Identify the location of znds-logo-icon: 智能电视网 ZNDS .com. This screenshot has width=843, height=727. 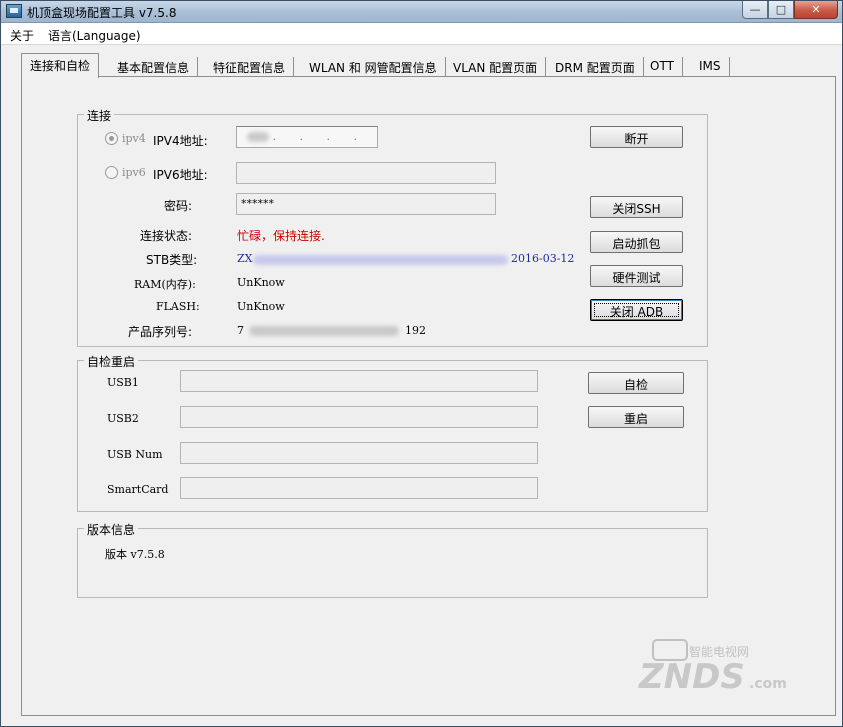
(712, 668).